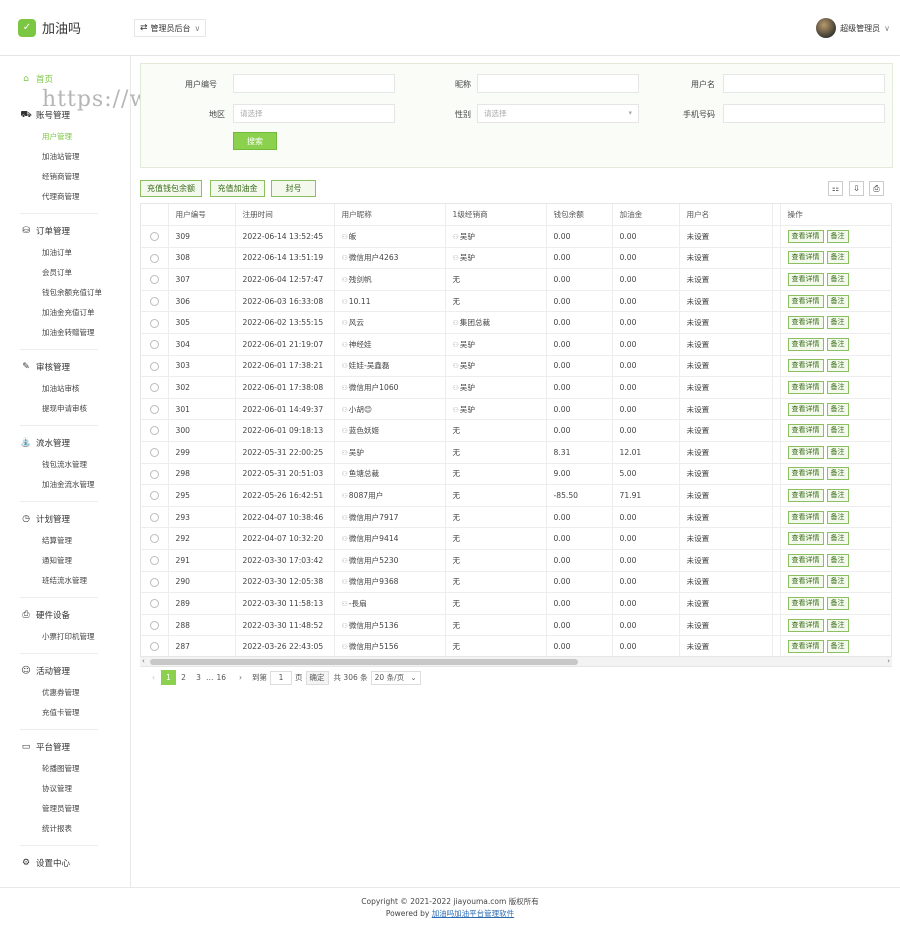 The height and width of the screenshot is (929, 900). Describe the element at coordinates (57, 560) in the screenshot. I see `sidebar-item: 通知管理` at that location.